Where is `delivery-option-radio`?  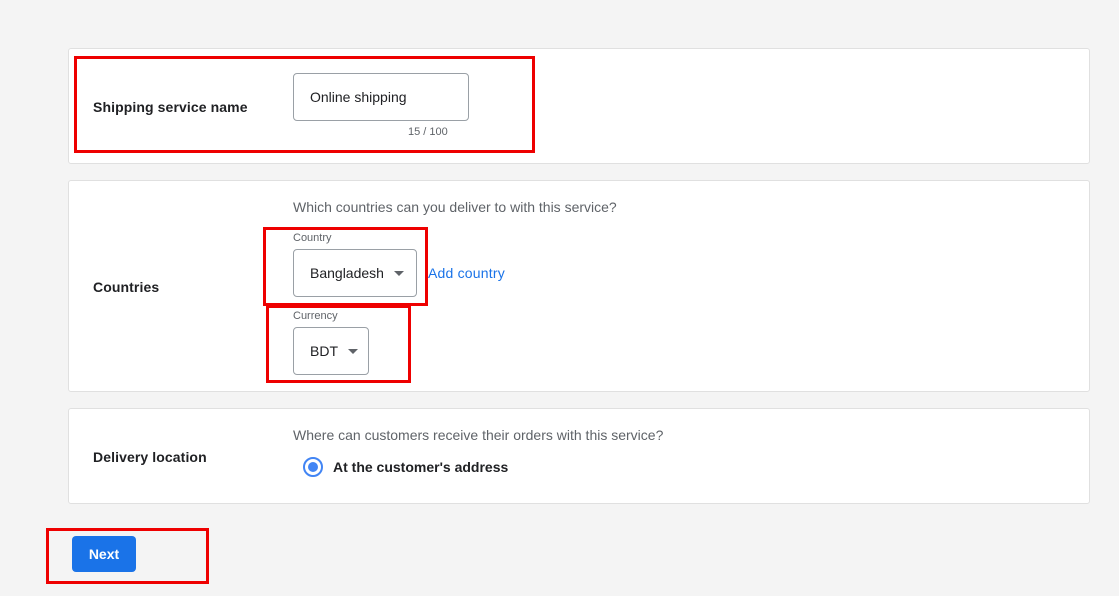 delivery-option-radio is located at coordinates (313, 467).